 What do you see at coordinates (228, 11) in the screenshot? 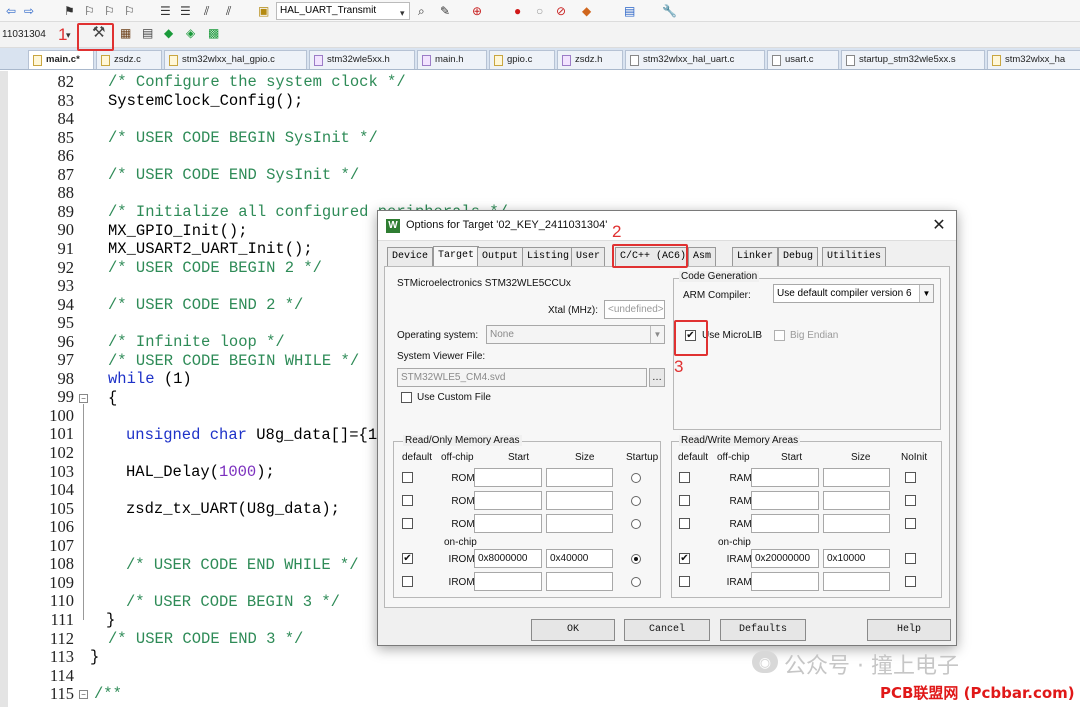
I see `uncomment-icon: ⫽` at bounding box center [228, 11].